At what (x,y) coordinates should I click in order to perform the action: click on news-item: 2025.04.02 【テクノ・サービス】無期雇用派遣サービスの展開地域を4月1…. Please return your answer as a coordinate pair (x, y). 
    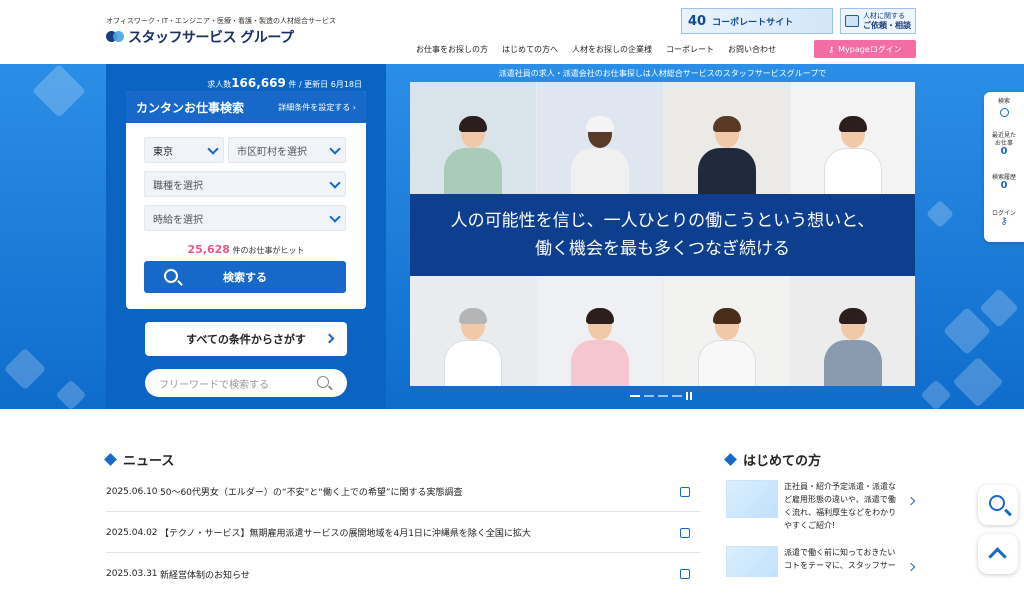
    Looking at the image, I should click on (403, 533).